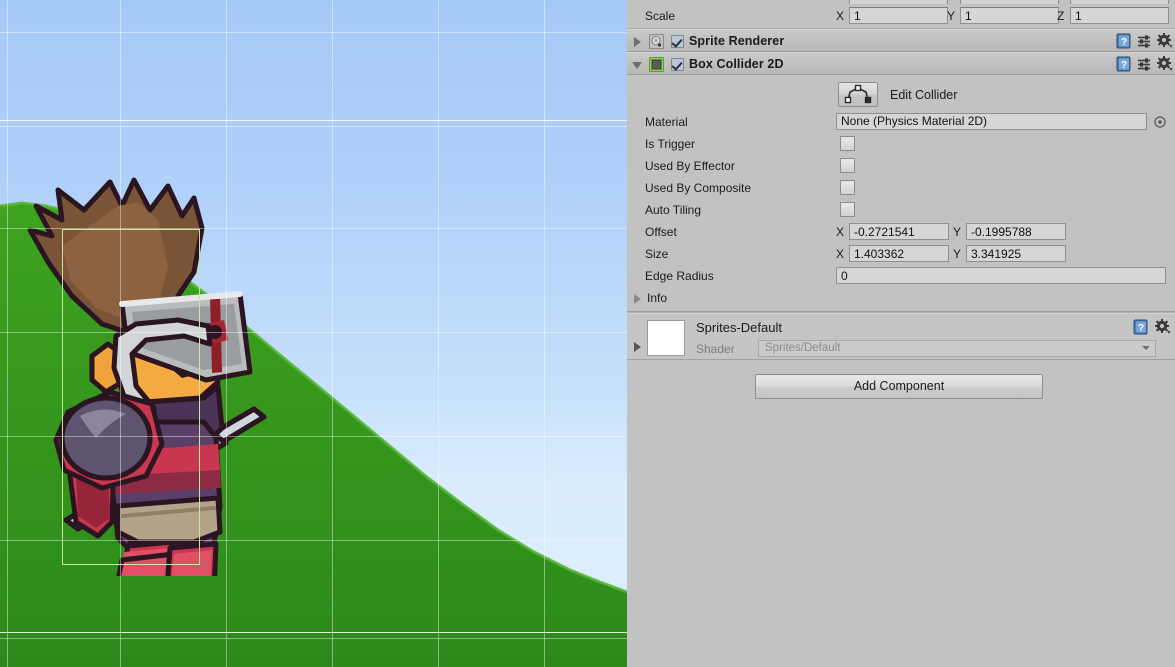 This screenshot has width=1175, height=667. What do you see at coordinates (991, 121) in the screenshot?
I see `material-object-field: None (Physics Material 2D)` at bounding box center [991, 121].